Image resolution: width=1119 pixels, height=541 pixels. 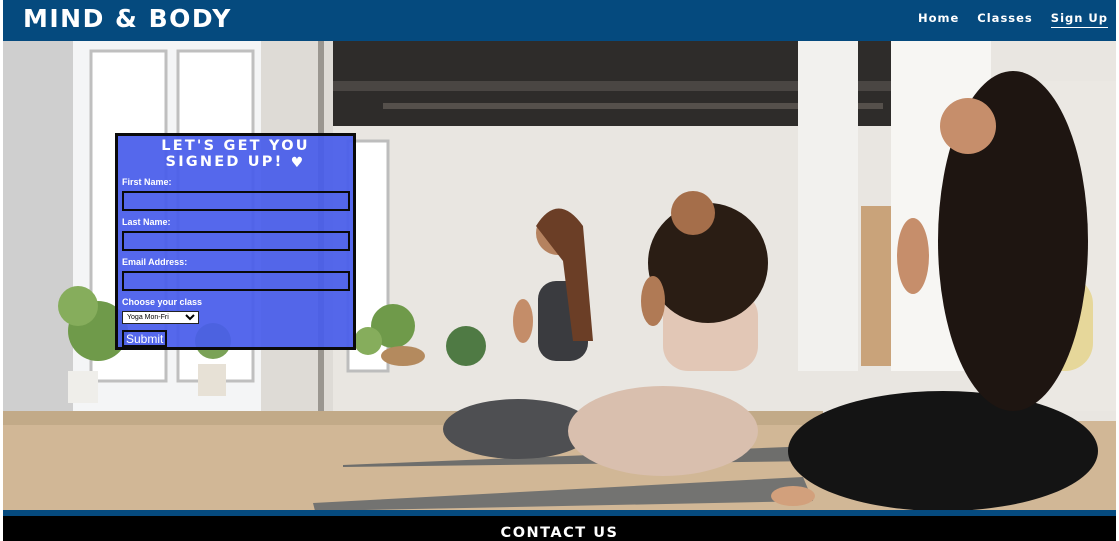 I want to click on signup-title: LET'S GET YOU SIGNED UP! ♥, so click(x=235, y=154).